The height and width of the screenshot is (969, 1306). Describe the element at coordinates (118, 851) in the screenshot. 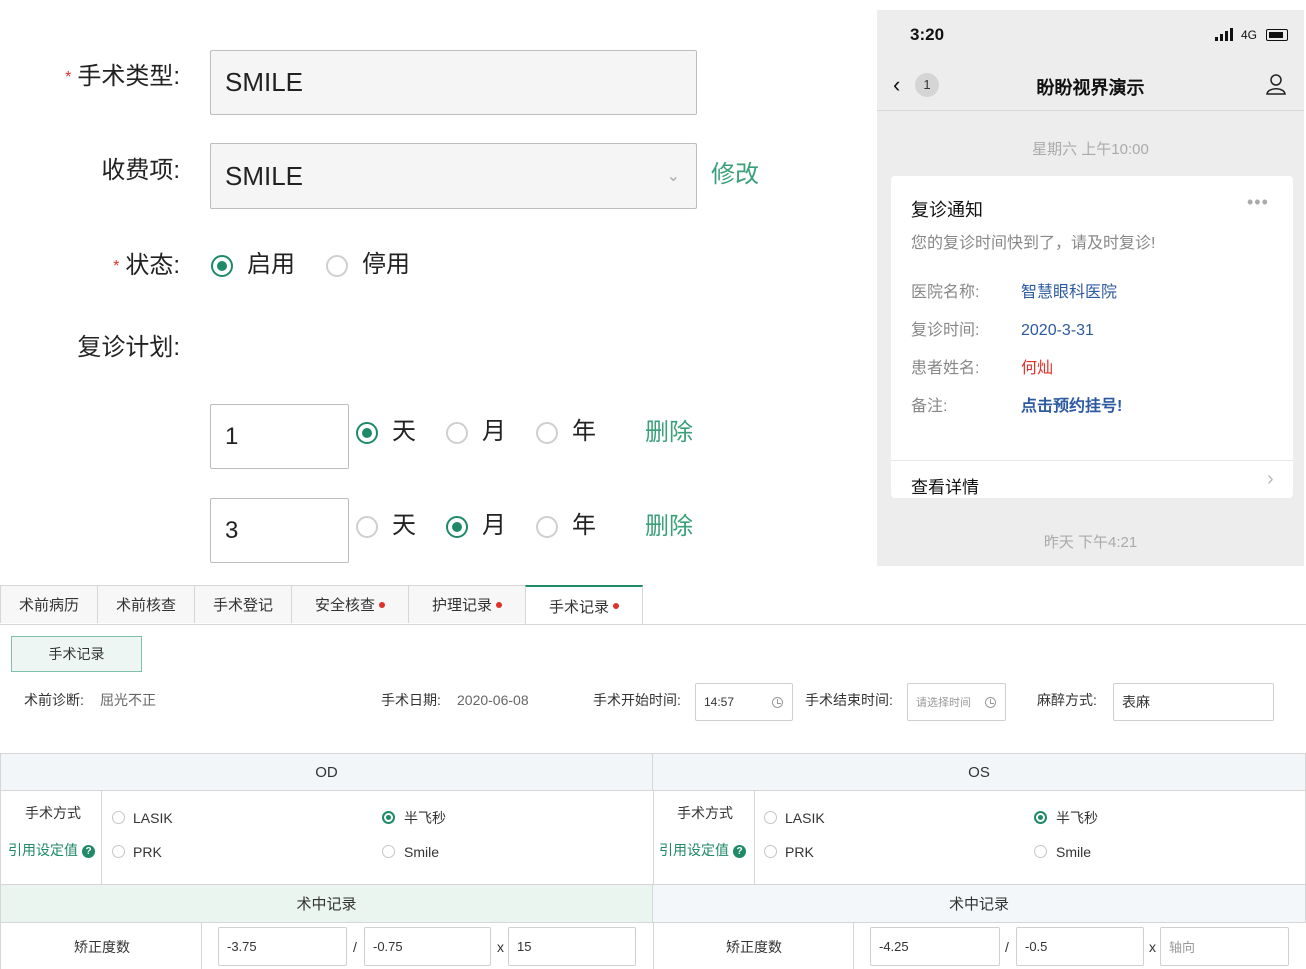

I see `od-prk-radio` at that location.